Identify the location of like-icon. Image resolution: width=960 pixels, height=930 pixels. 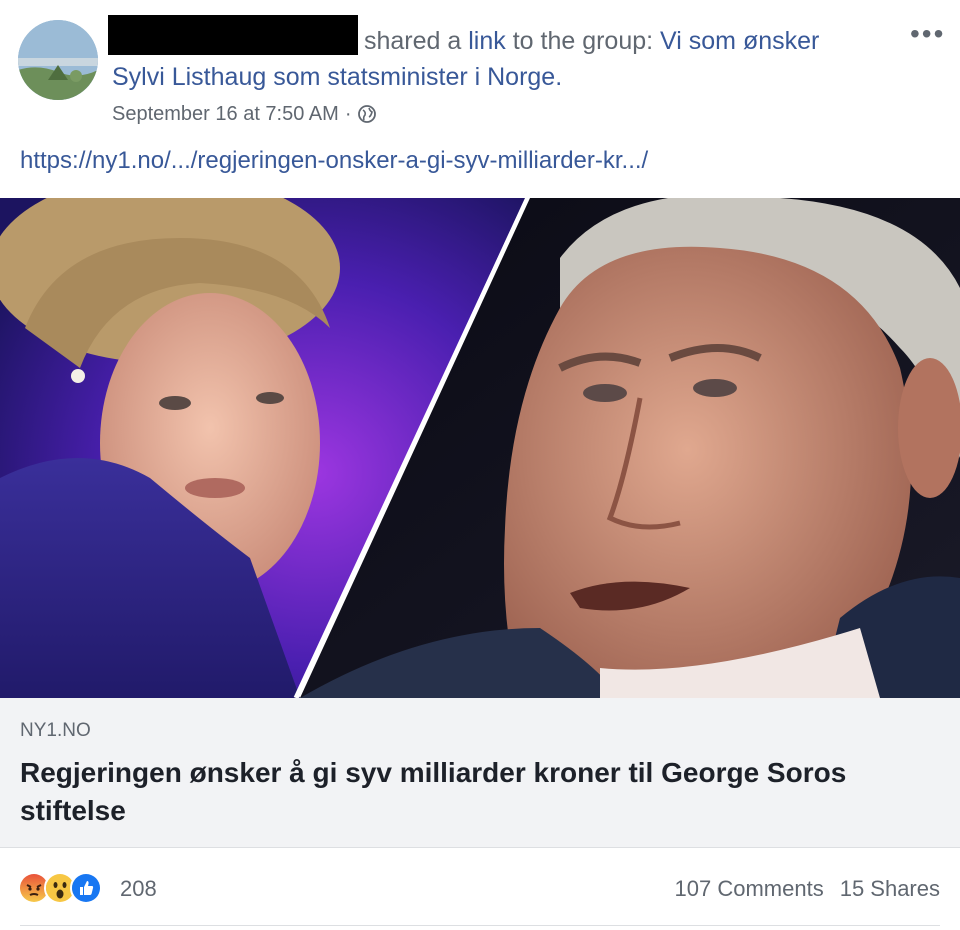
(86, 888).